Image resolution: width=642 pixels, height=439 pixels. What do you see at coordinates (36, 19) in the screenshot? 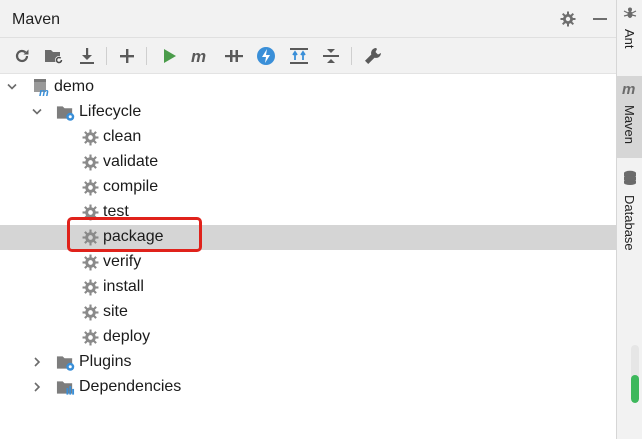
I see `tool-window-title: Maven` at bounding box center [36, 19].